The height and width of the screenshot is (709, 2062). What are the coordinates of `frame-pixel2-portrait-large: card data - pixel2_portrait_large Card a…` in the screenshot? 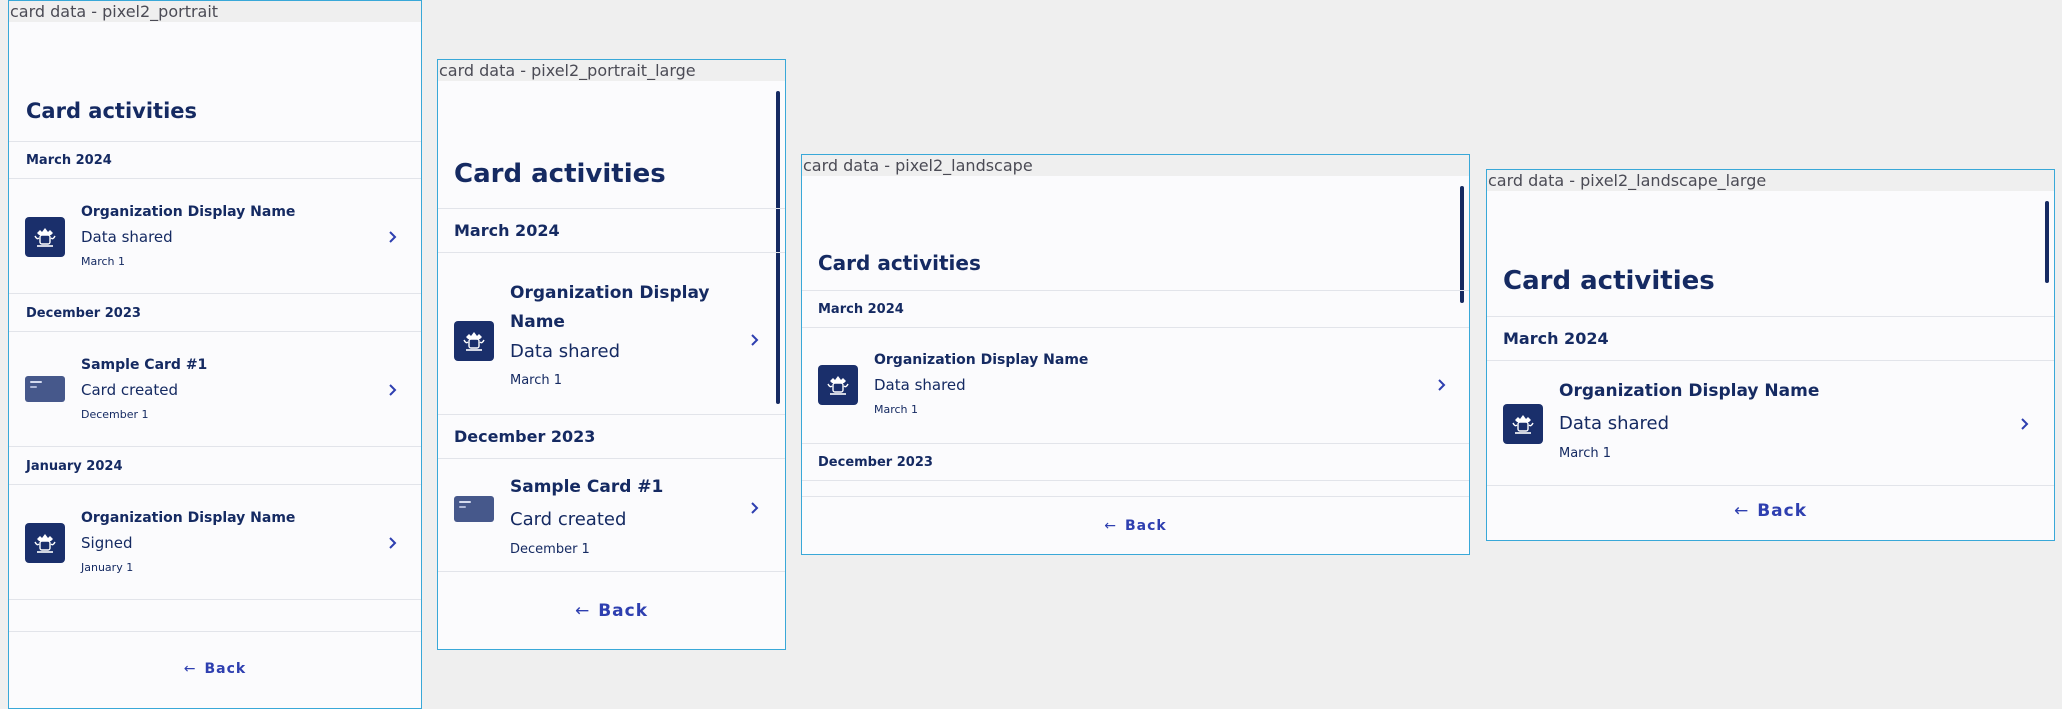 It's located at (611, 354).